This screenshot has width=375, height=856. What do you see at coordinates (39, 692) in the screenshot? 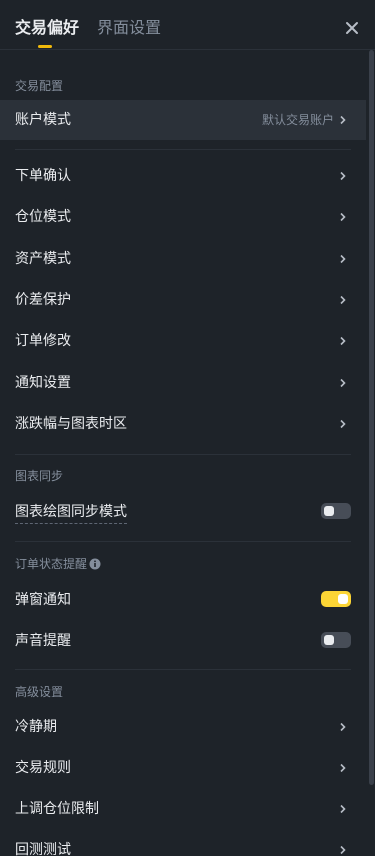
I see `section-title-advanced: 高级设置` at bounding box center [39, 692].